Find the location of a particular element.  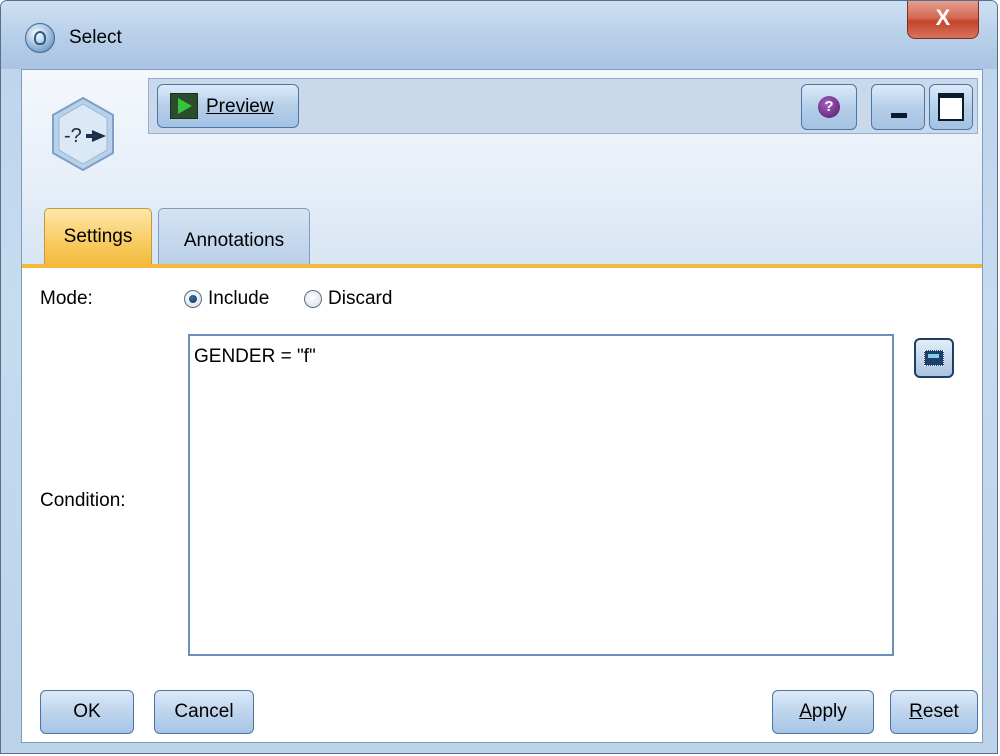

preview-label: Preview is located at coordinates (240, 106).